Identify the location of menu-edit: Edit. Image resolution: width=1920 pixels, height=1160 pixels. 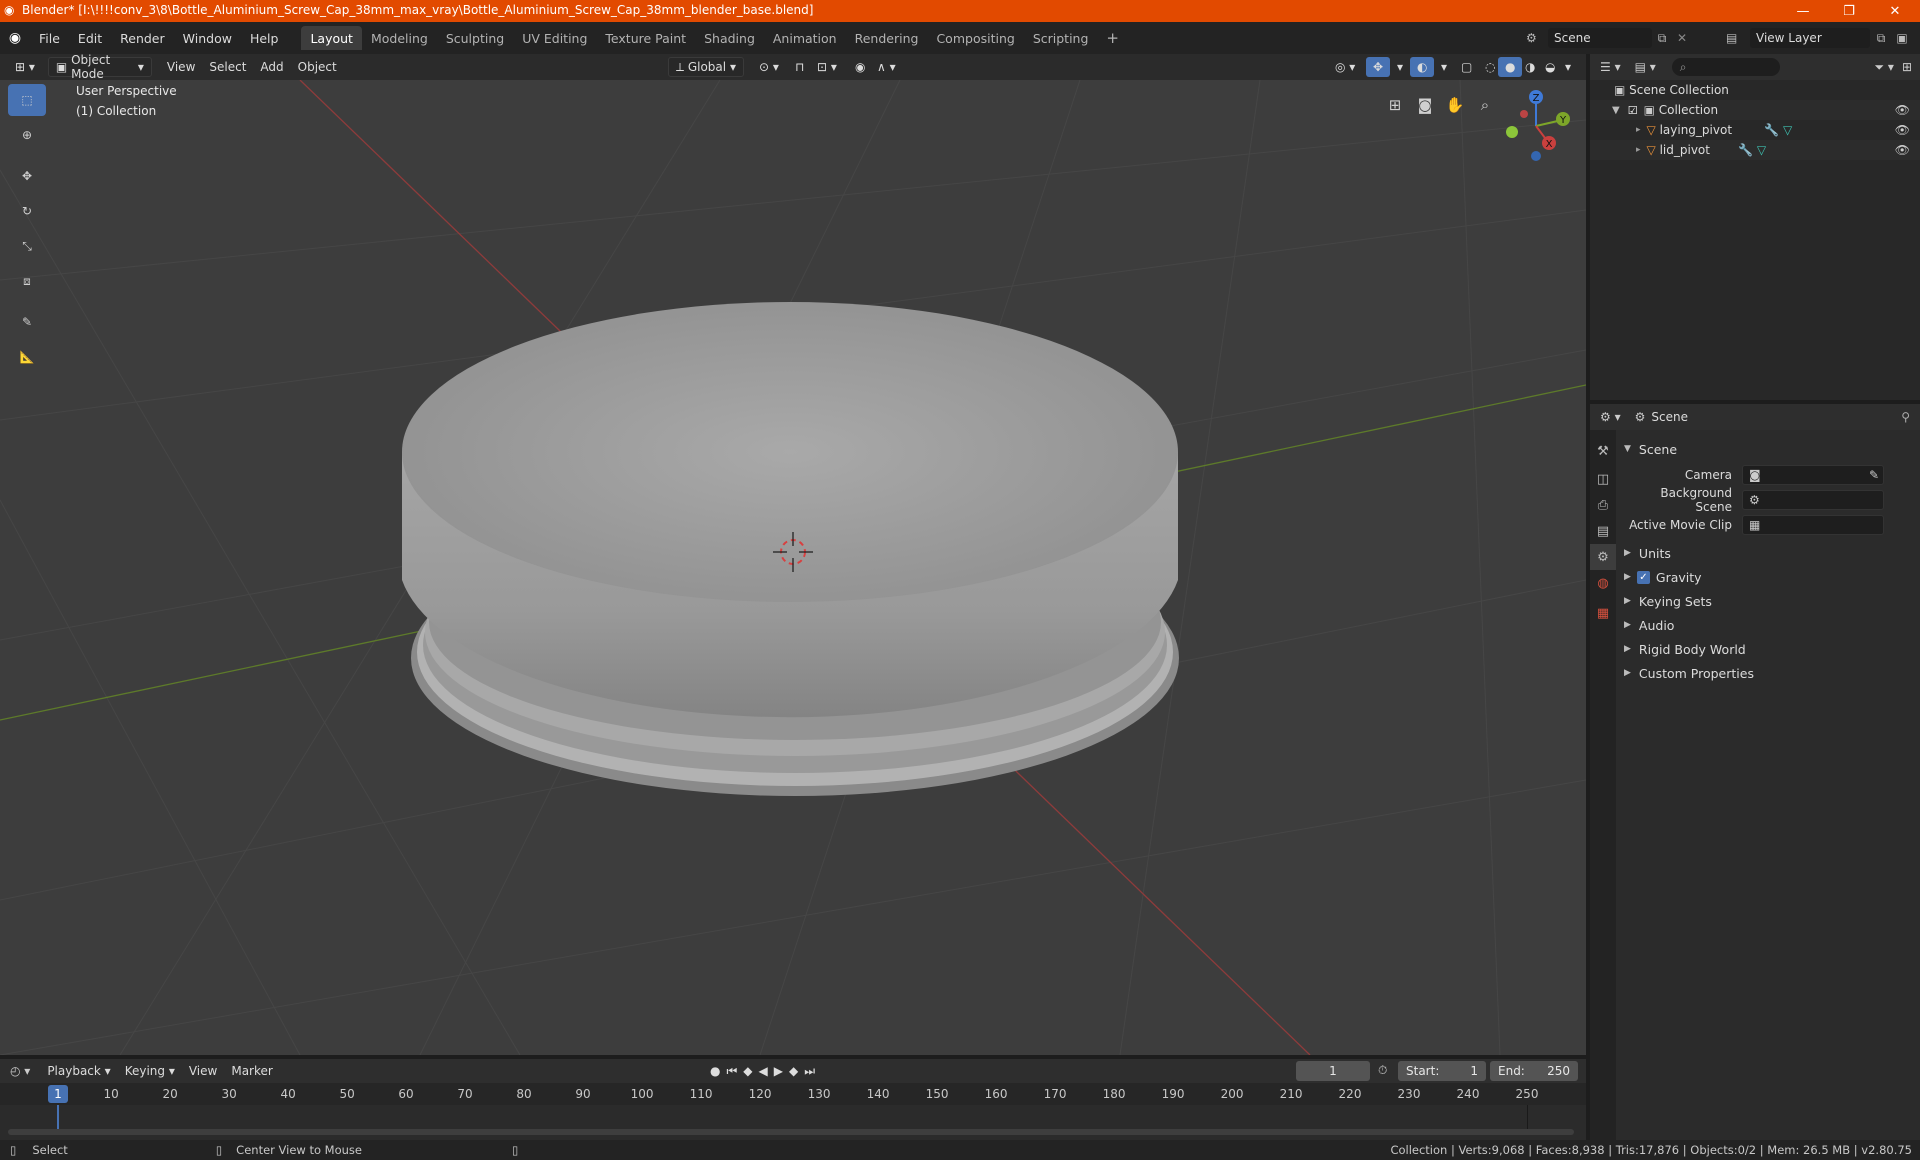
(90, 38).